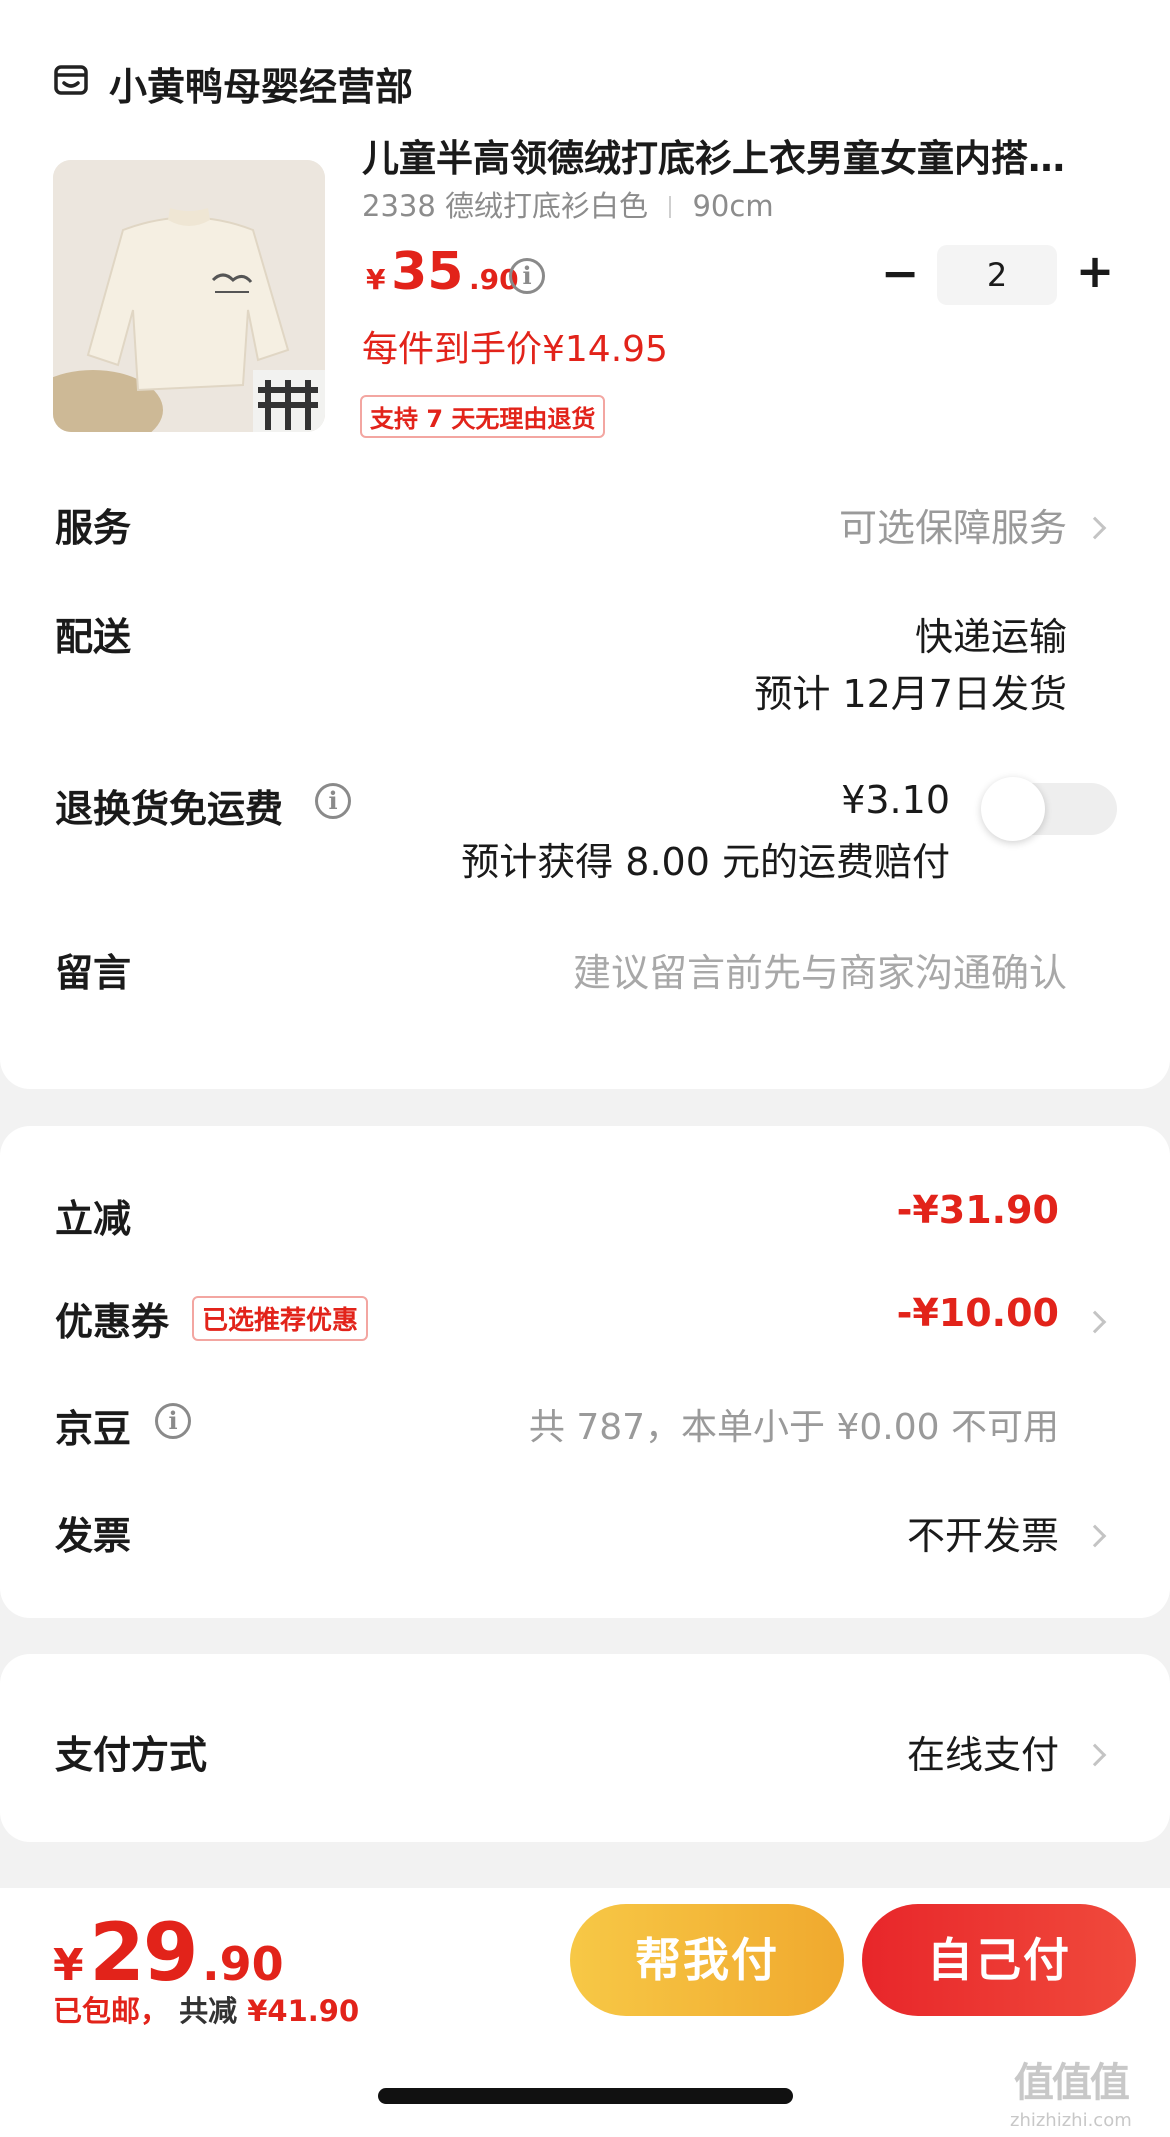  I want to click on self-pay-button: 自己付, so click(999, 1960).